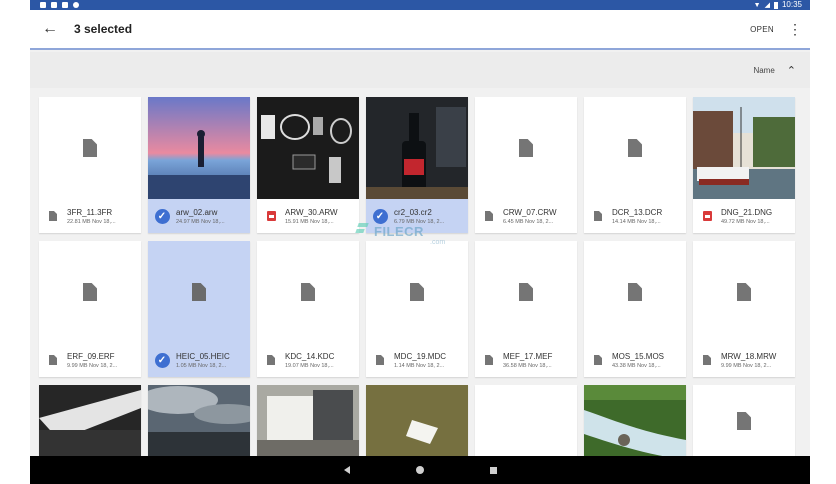  What do you see at coordinates (767, 5) in the screenshot?
I see `signal-icon: ◢` at bounding box center [767, 5].